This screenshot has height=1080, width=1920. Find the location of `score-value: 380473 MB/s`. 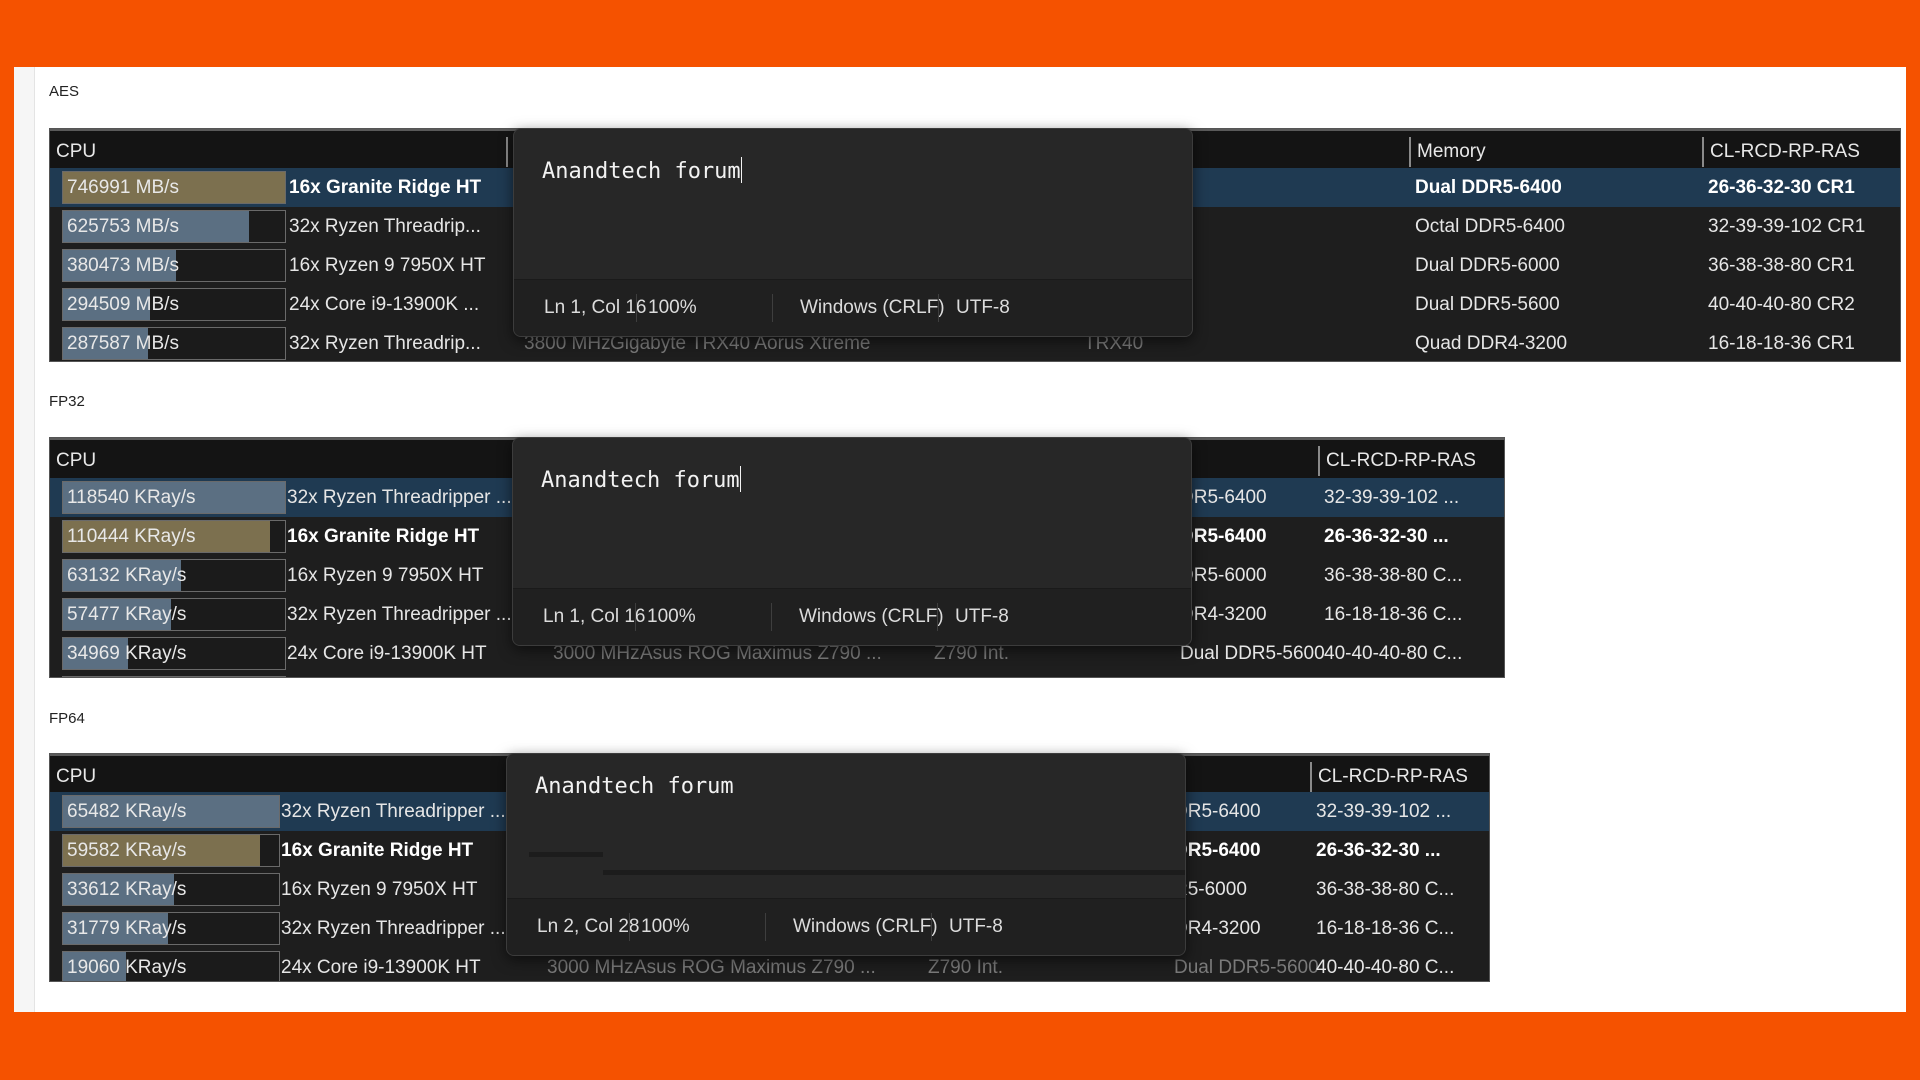

score-value: 380473 MB/s is located at coordinates (123, 265).